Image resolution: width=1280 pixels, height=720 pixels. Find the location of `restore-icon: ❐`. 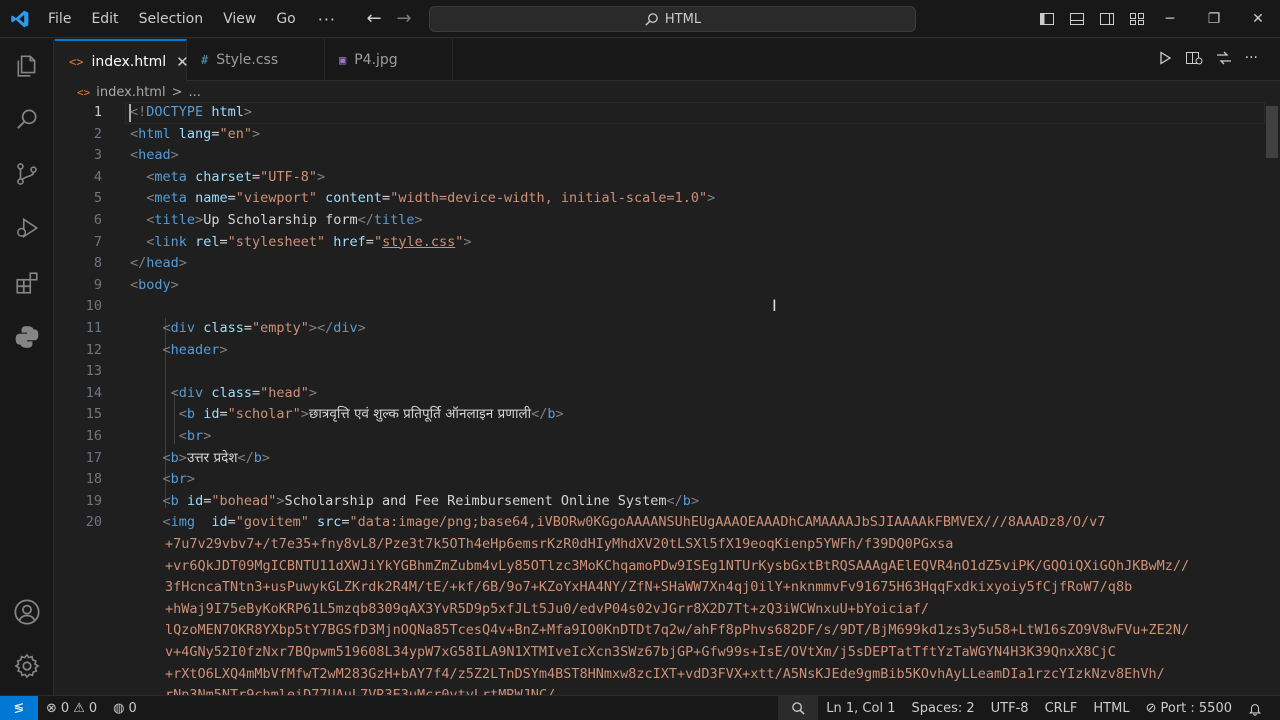

restore-icon: ❐ is located at coordinates (1214, 19).